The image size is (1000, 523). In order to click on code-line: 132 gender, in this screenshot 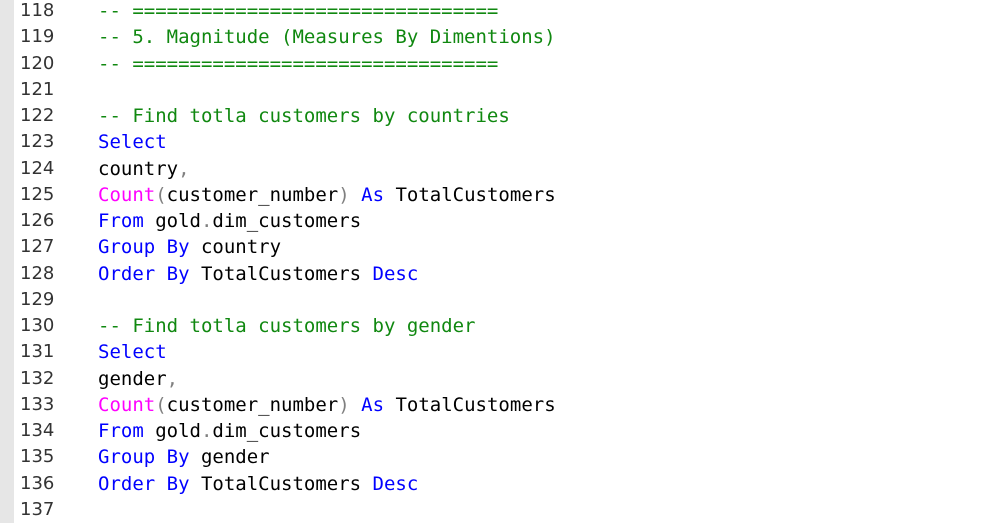, I will do `click(500, 379)`.